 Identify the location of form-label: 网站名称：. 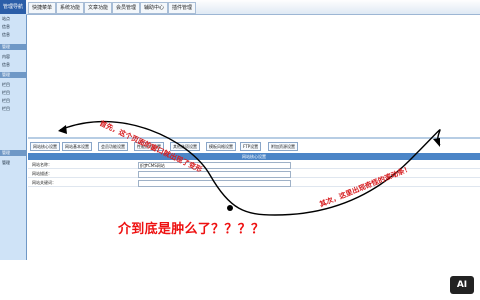
(42, 164).